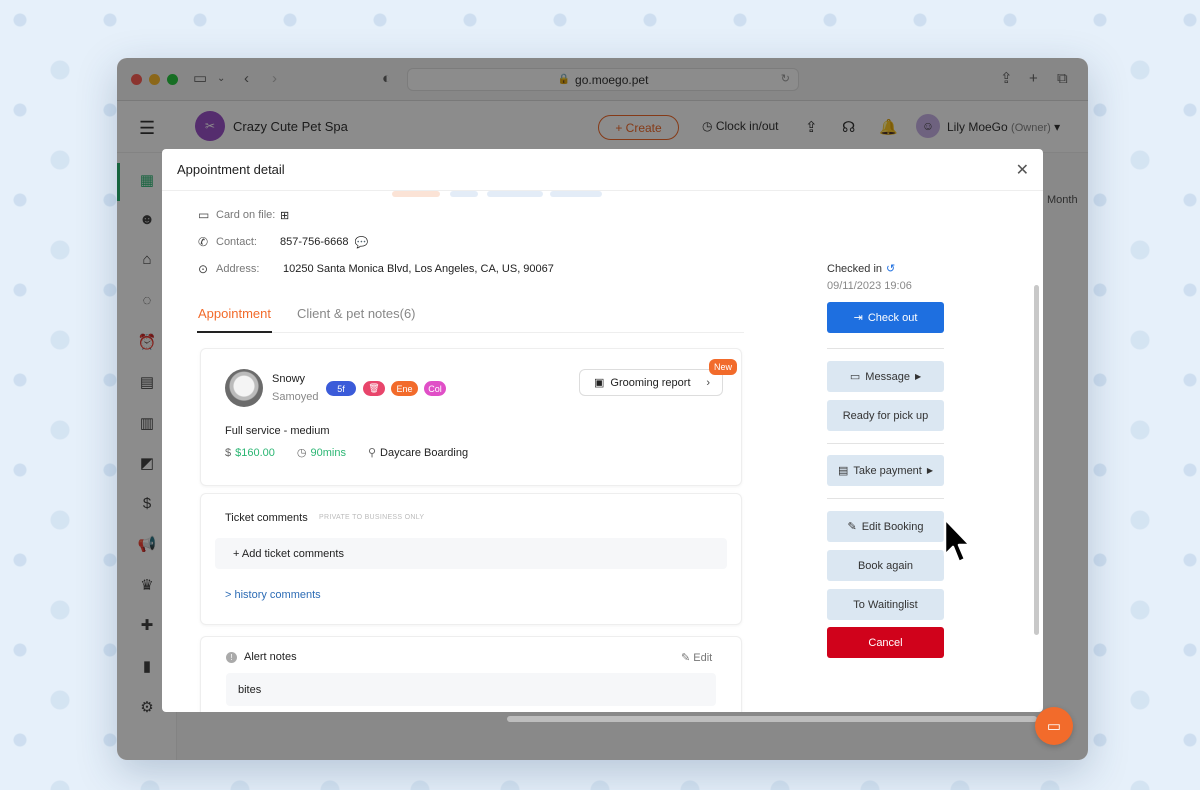 This screenshot has width=1200, height=790. Describe the element at coordinates (885, 415) in the screenshot. I see `ready-for-pickup-button: Ready for pick up` at that location.